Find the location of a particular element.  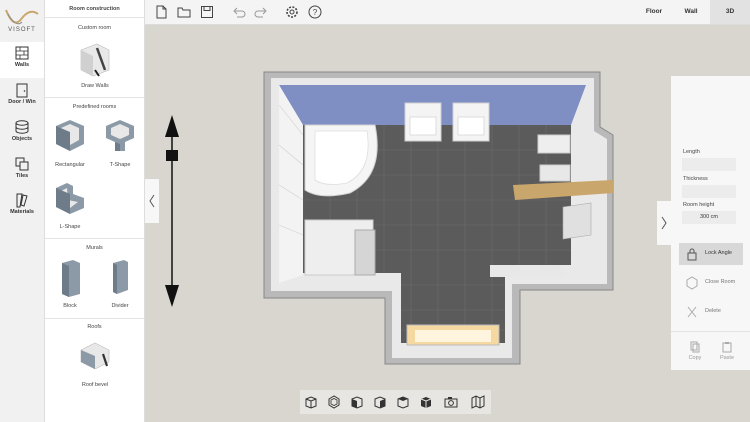

view-top-icon is located at coordinates (334, 402).